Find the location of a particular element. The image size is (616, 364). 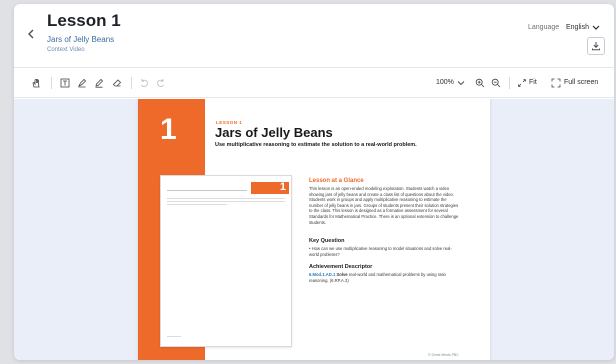

undo-button is located at coordinates (144, 83).